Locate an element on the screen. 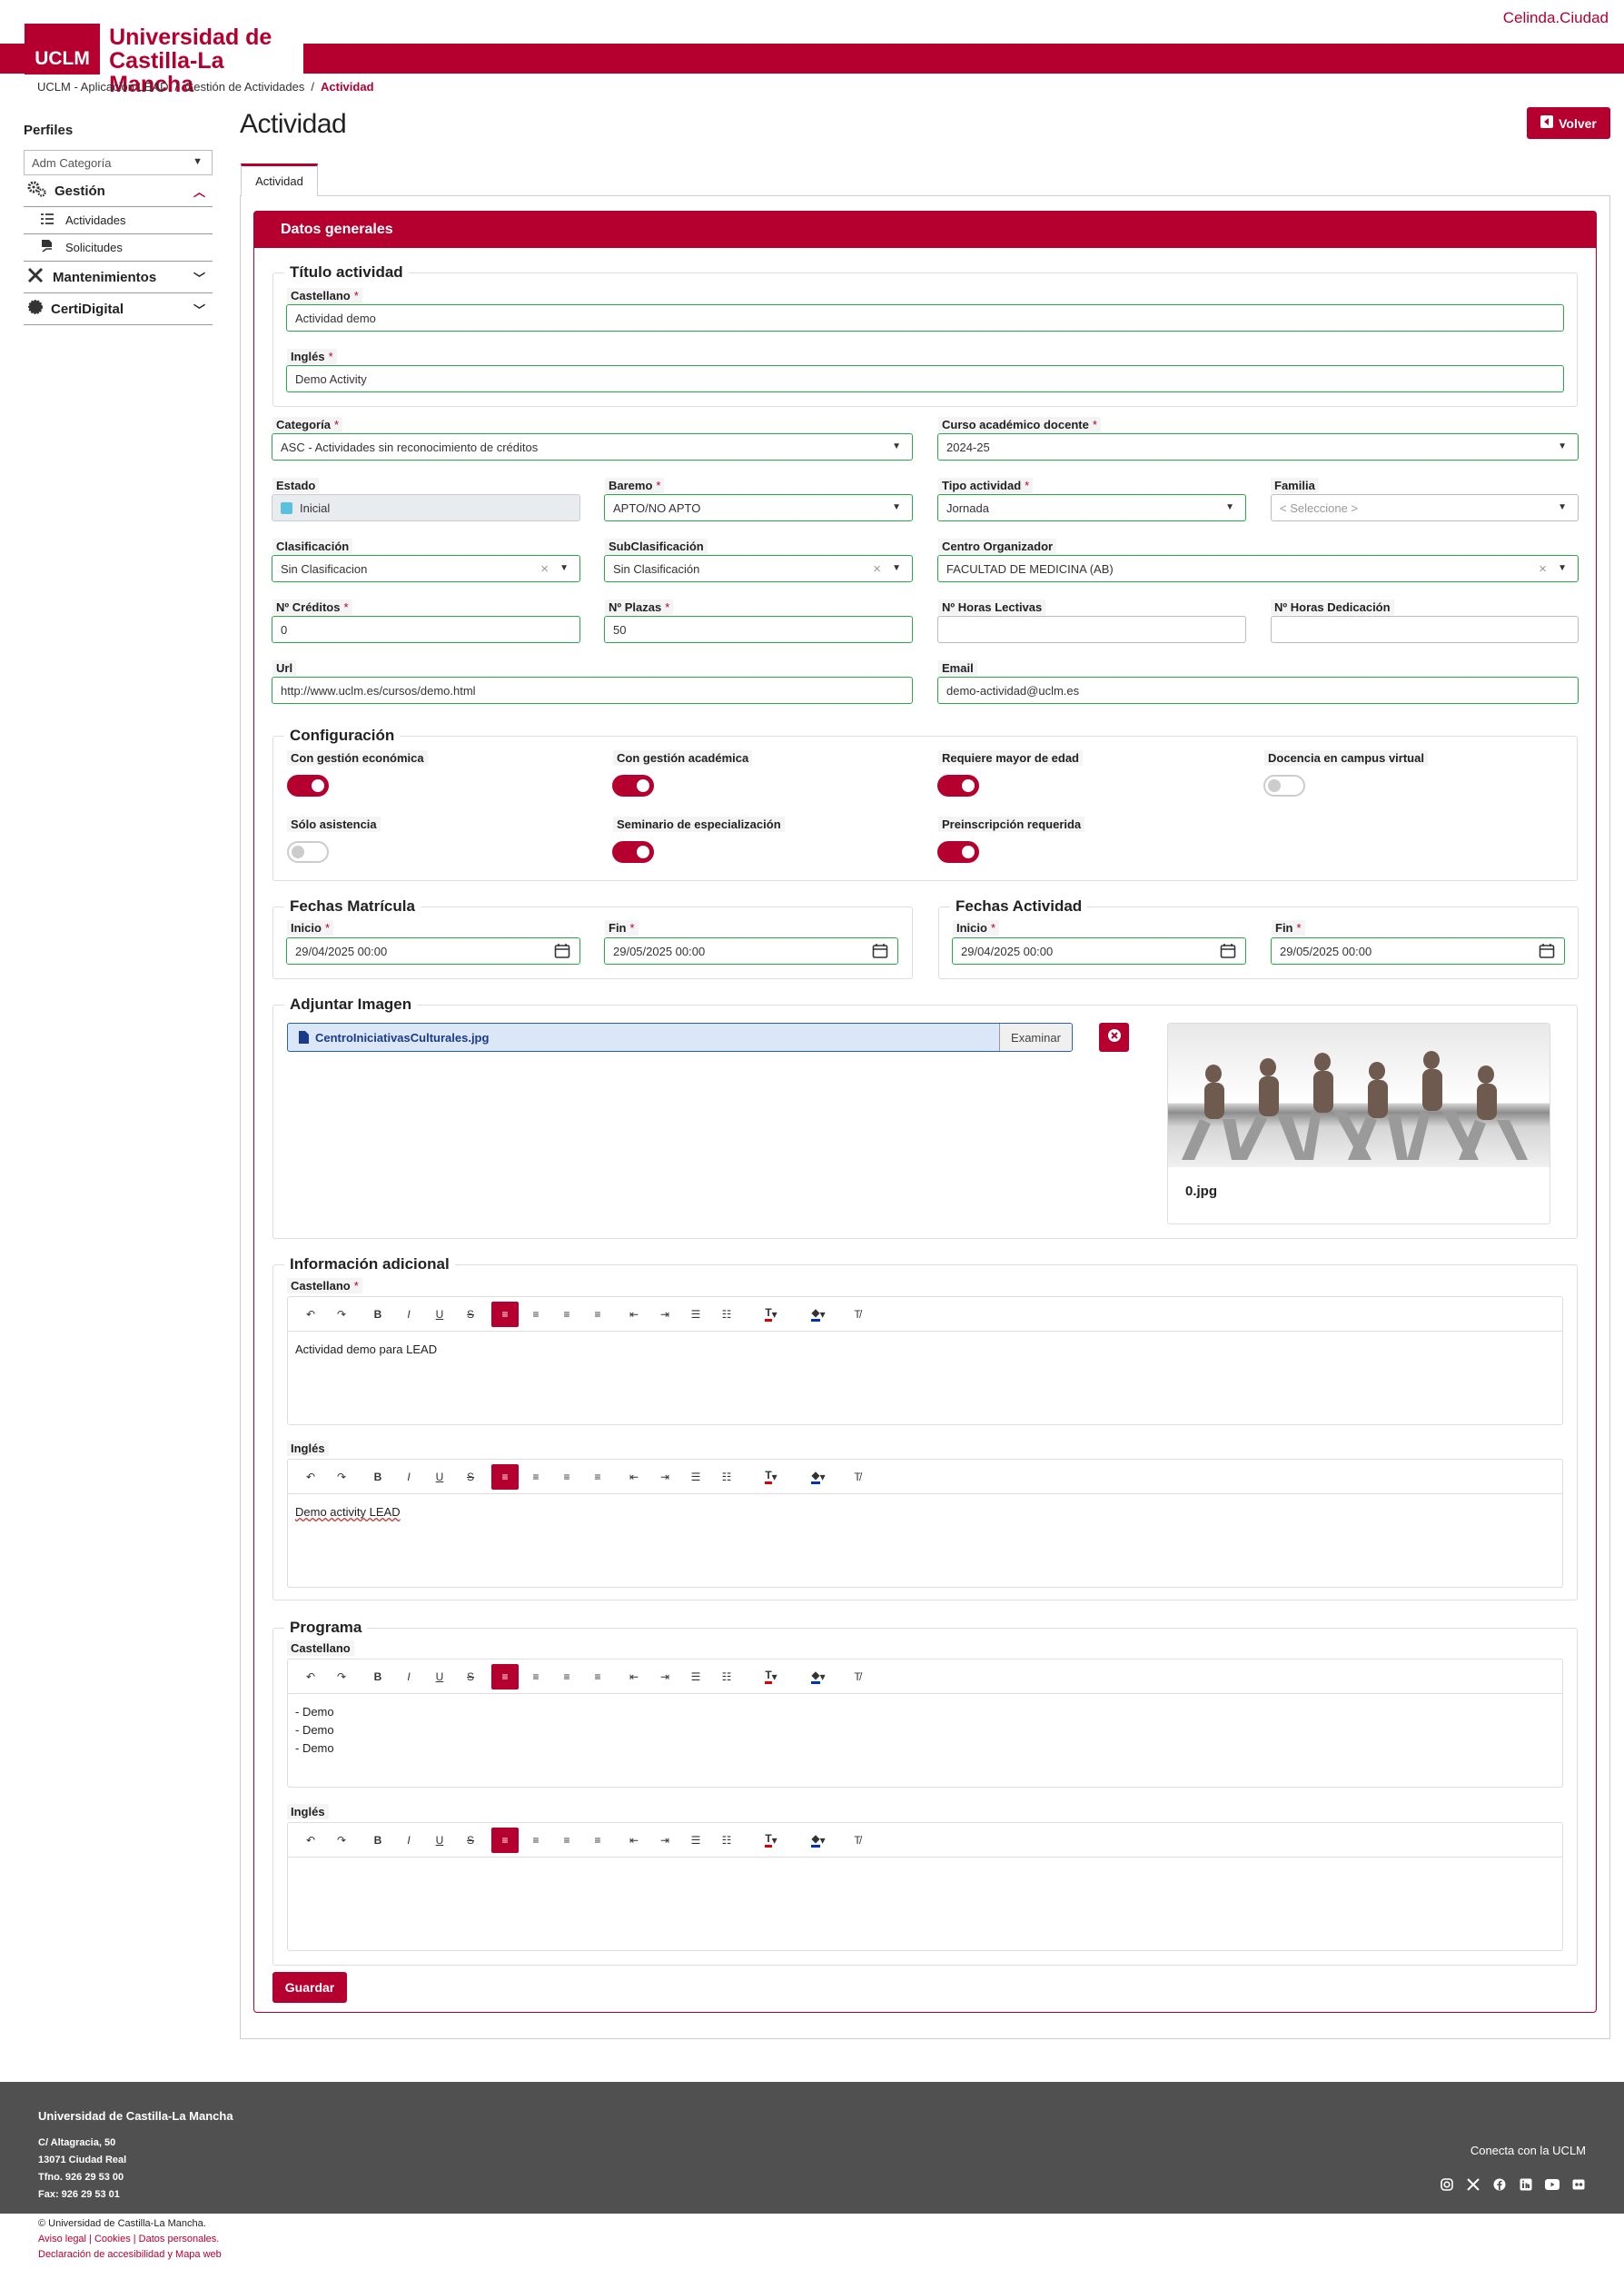 The height and width of the screenshot is (2269, 1624). toggle-gestion-economica is located at coordinates (308, 786).